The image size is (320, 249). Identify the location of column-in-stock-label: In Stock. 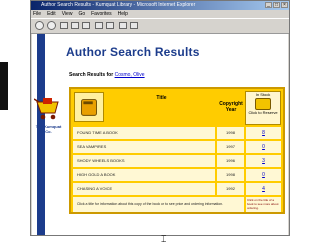
(263, 94).